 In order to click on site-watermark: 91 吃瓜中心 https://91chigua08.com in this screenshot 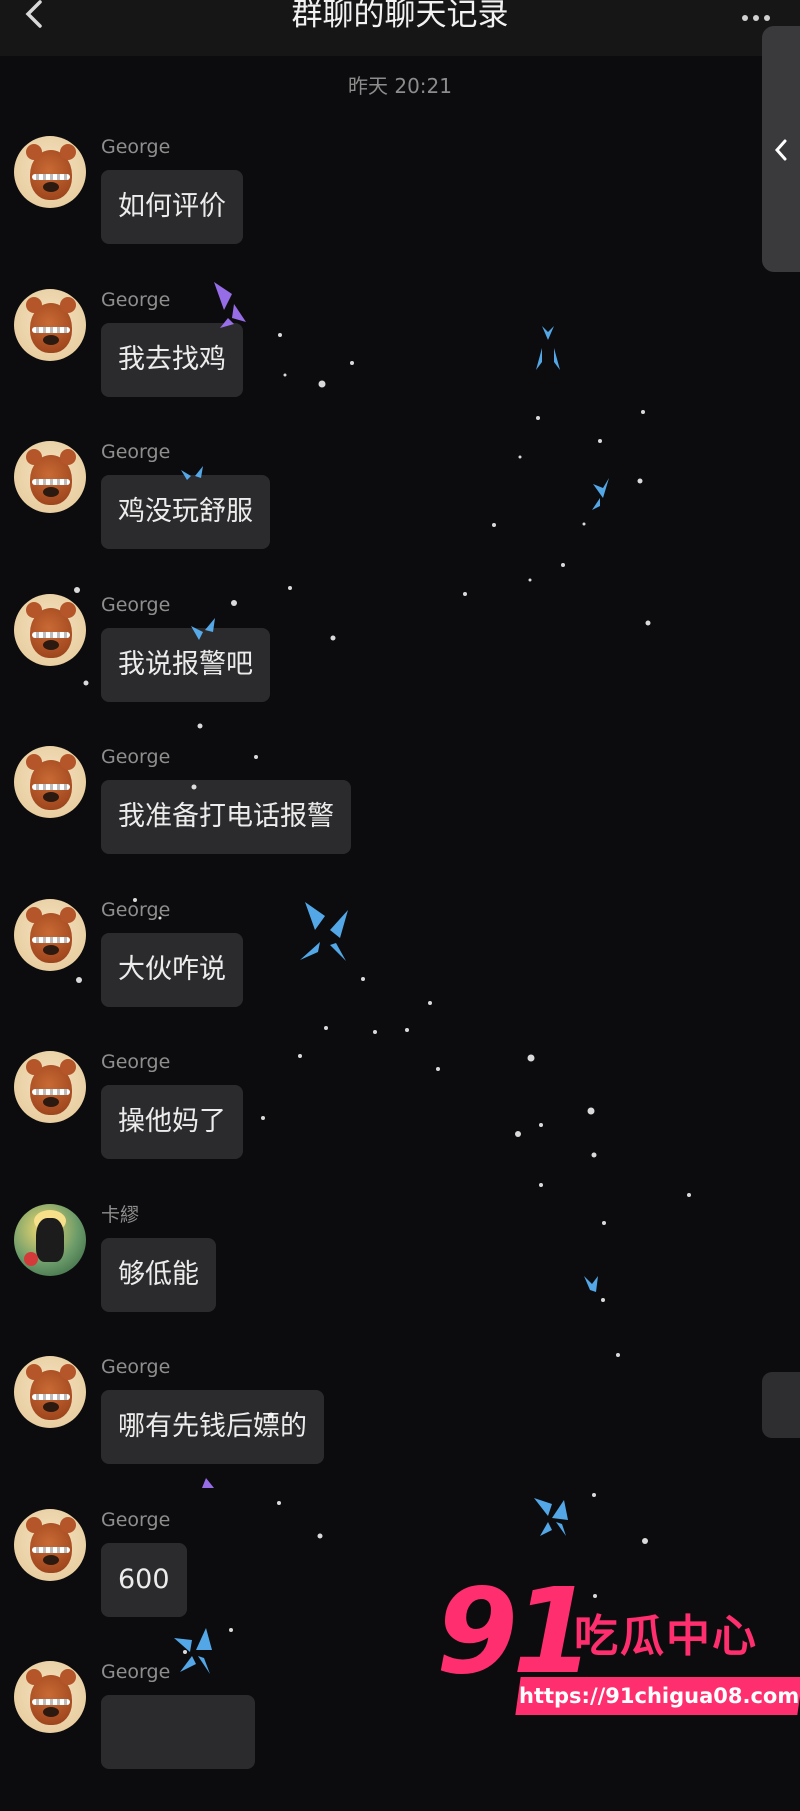, I will do `click(618, 1652)`.